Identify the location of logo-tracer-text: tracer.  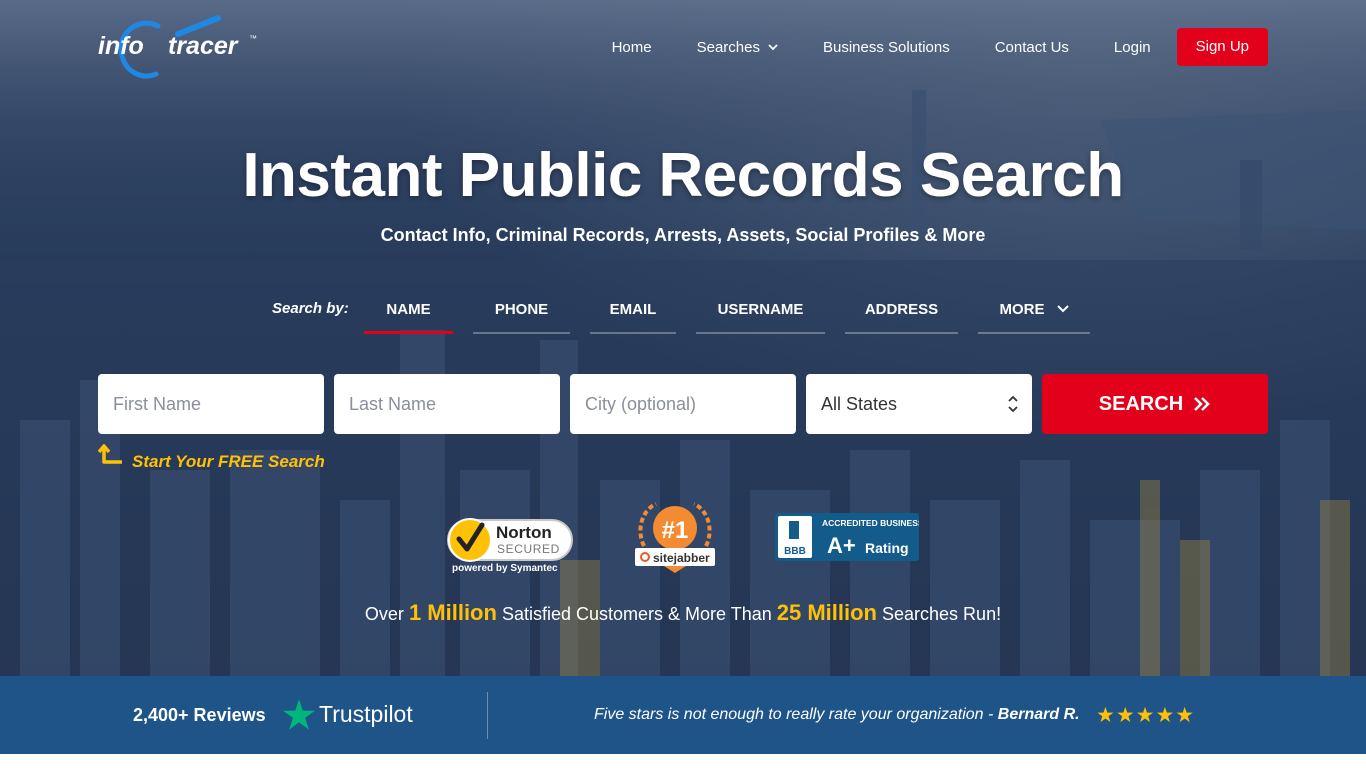
(203, 46).